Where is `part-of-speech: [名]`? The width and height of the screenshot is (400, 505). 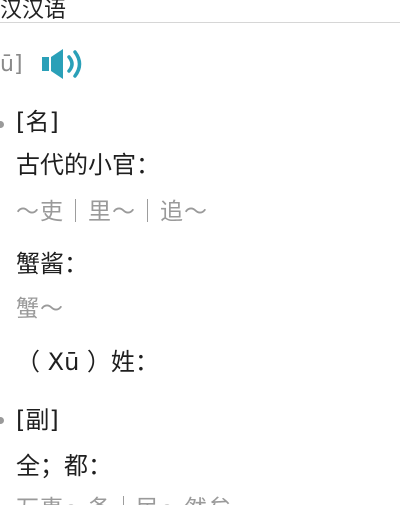
part-of-speech: [名] is located at coordinates (37, 122).